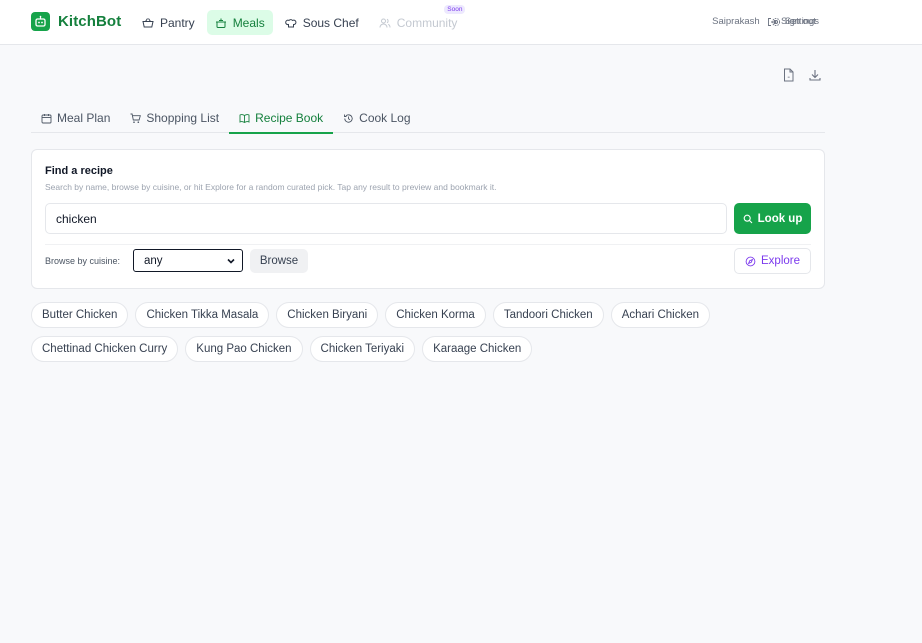 The height and width of the screenshot is (643, 922). What do you see at coordinates (798, 21) in the screenshot?
I see `signout-label: Sign out` at bounding box center [798, 21].